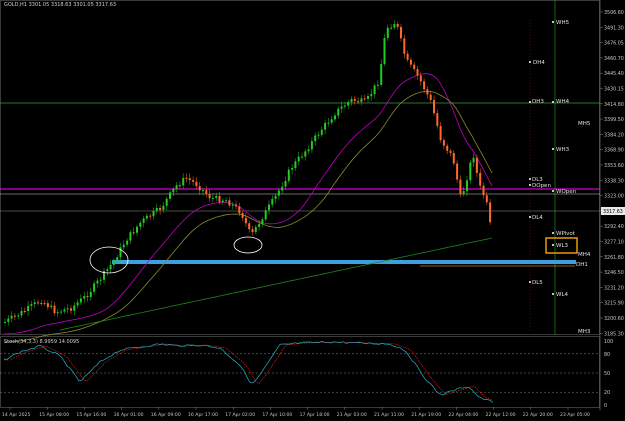 The height and width of the screenshot is (421, 625). Describe the element at coordinates (537, 218) in the screenshot. I see `dl4-label: DL4` at that location.